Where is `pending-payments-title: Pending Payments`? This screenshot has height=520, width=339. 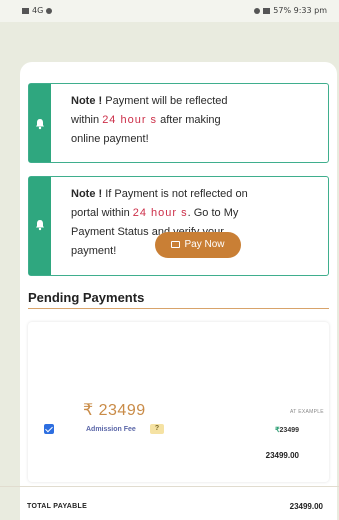 pending-payments-title: Pending Payments is located at coordinates (86, 297).